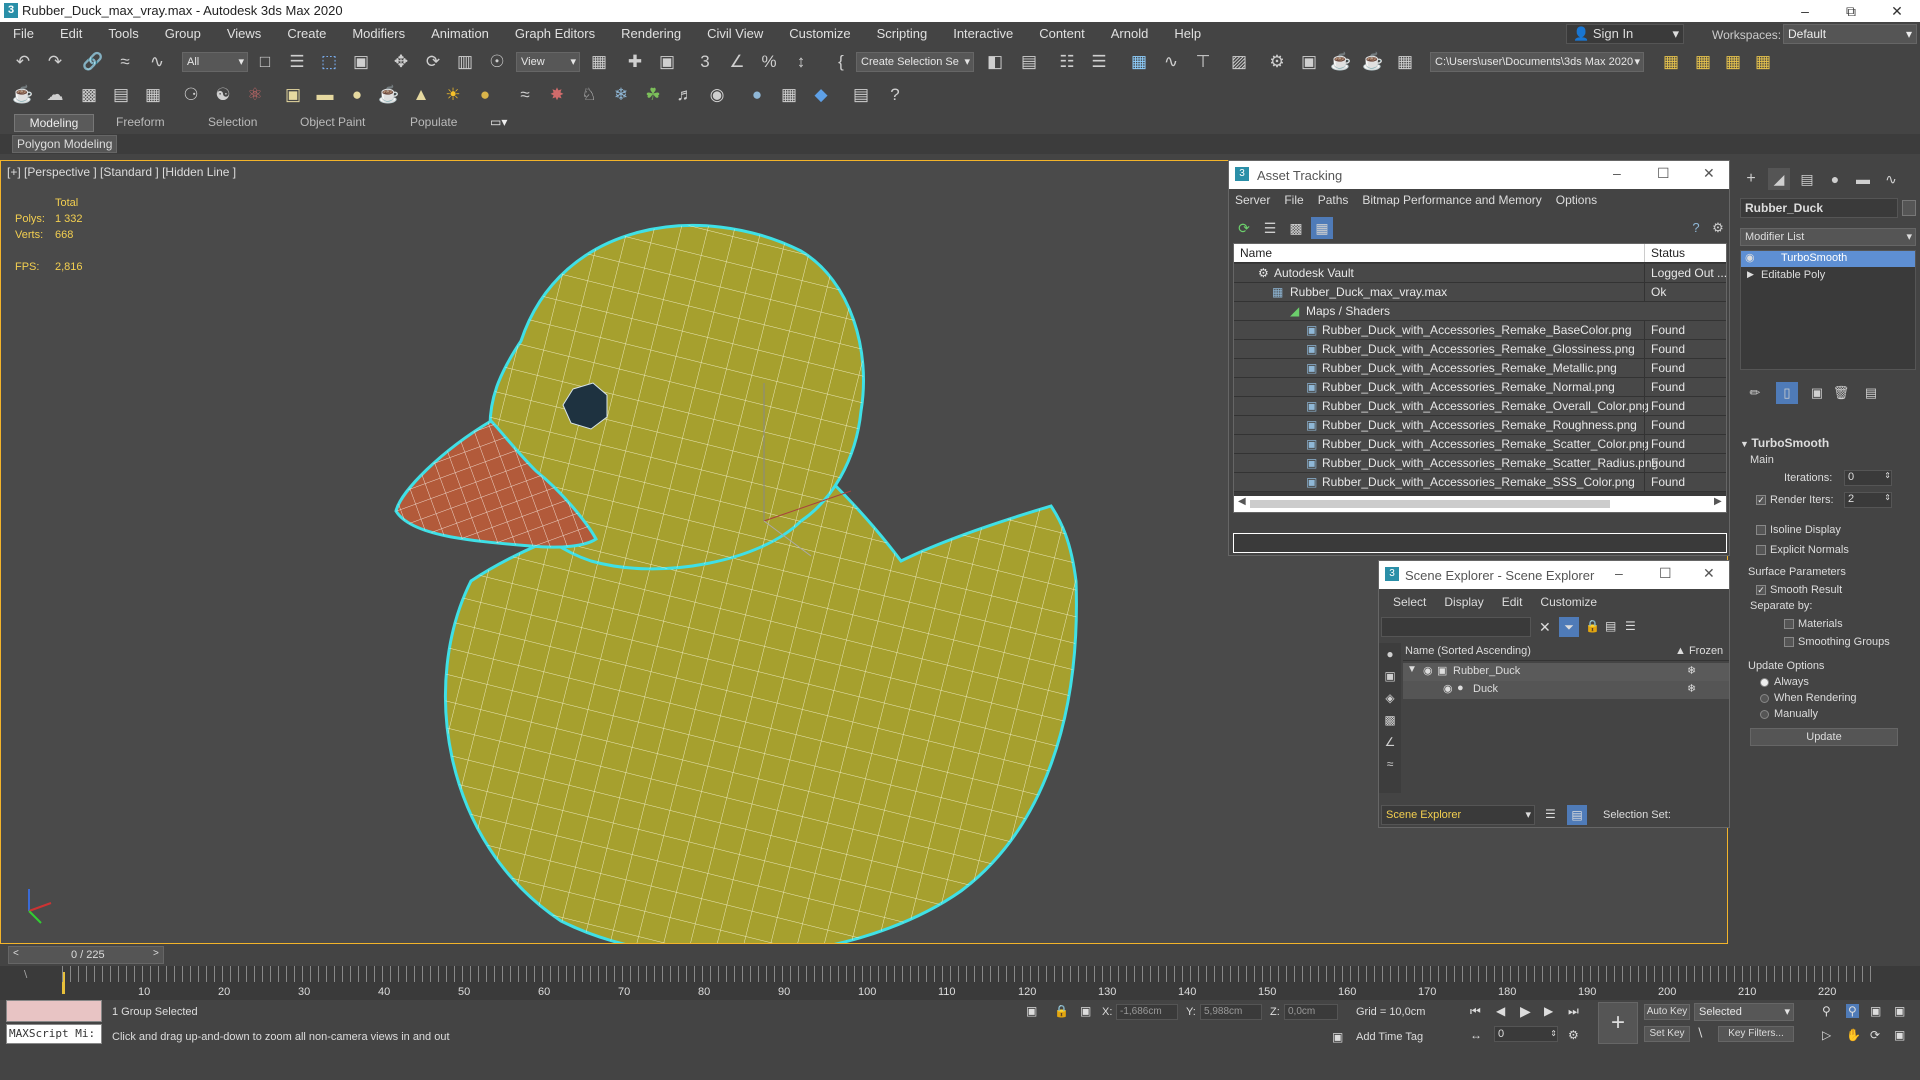 This screenshot has width=1920, height=1080. I want to click on mesh-clipper-icon: ♘, so click(589, 95).